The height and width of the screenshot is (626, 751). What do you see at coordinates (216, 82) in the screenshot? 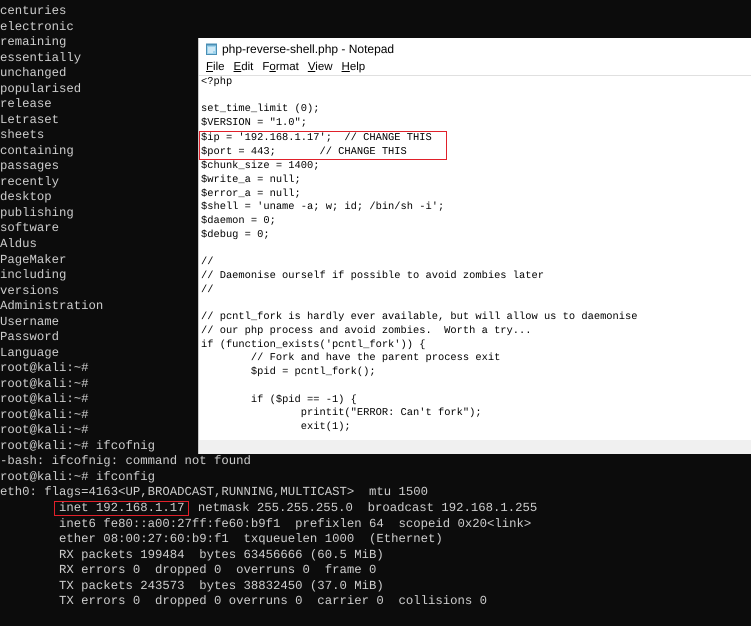
I see `code-line: <?php` at bounding box center [216, 82].